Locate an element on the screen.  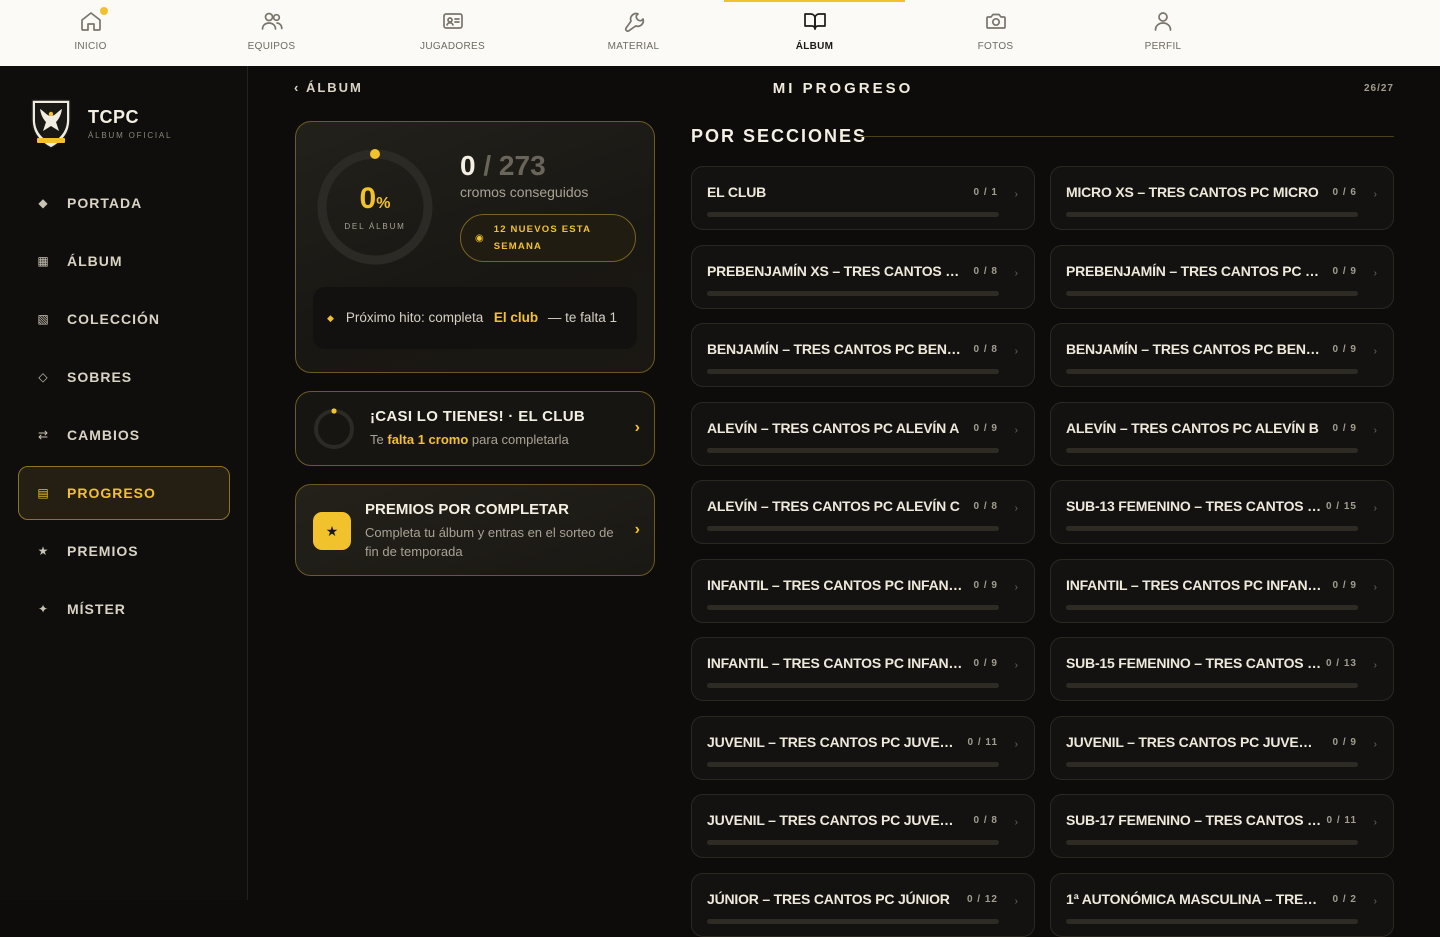
weekly-new-badge: ◉ 12 NUEVOS ESTA SEMANA is located at coordinates (548, 238).